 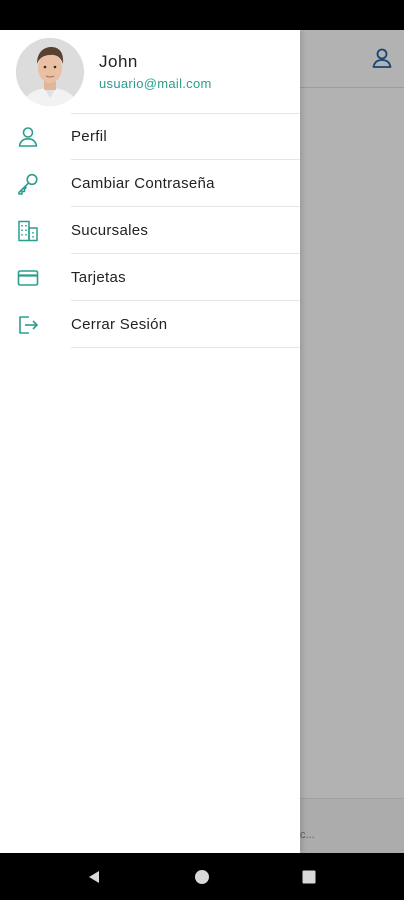 What do you see at coordinates (309, 876) in the screenshot?
I see `recents-icon` at bounding box center [309, 876].